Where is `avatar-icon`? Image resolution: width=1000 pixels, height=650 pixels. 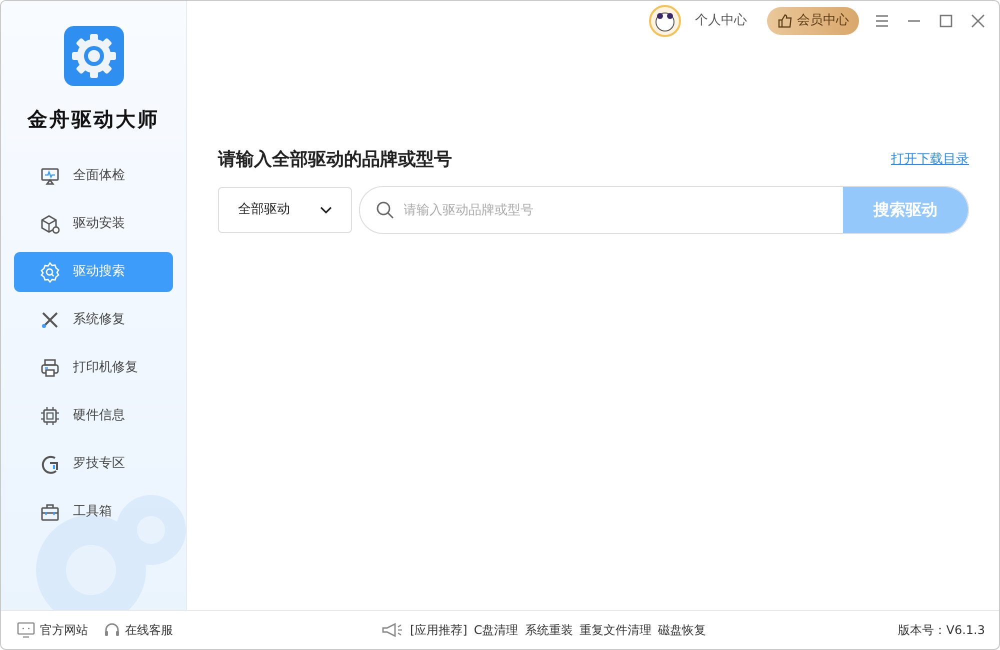 avatar-icon is located at coordinates (665, 21).